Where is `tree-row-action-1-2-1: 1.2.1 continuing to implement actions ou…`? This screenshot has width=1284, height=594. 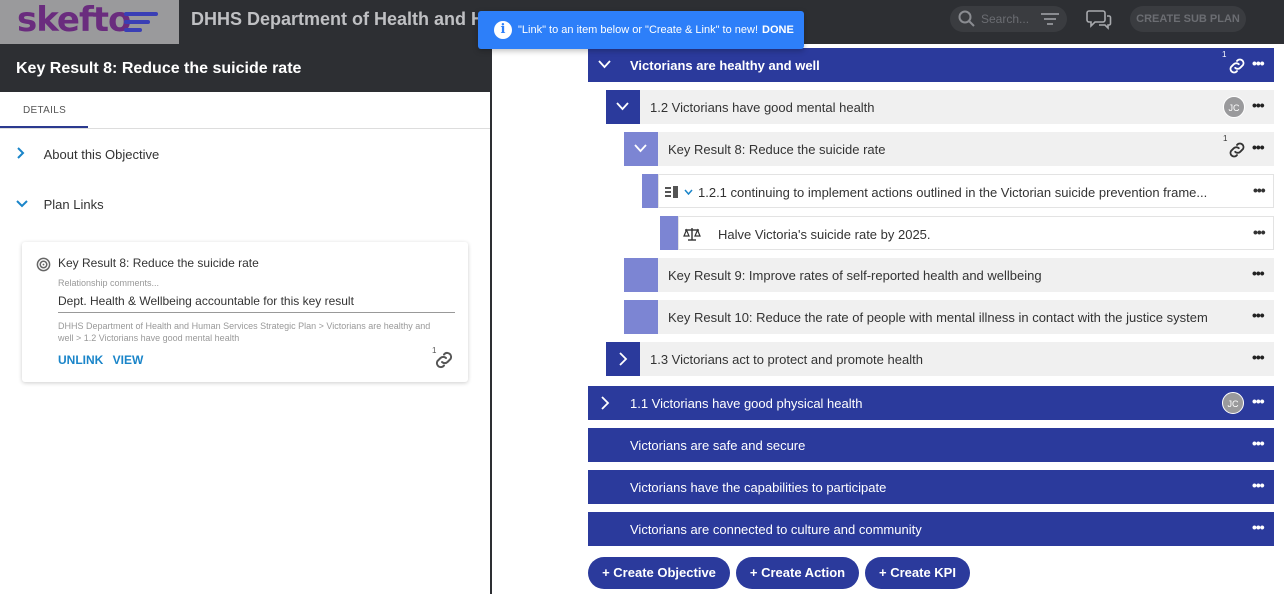 tree-row-action-1-2-1: 1.2.1 continuing to implement actions ou… is located at coordinates (966, 191).